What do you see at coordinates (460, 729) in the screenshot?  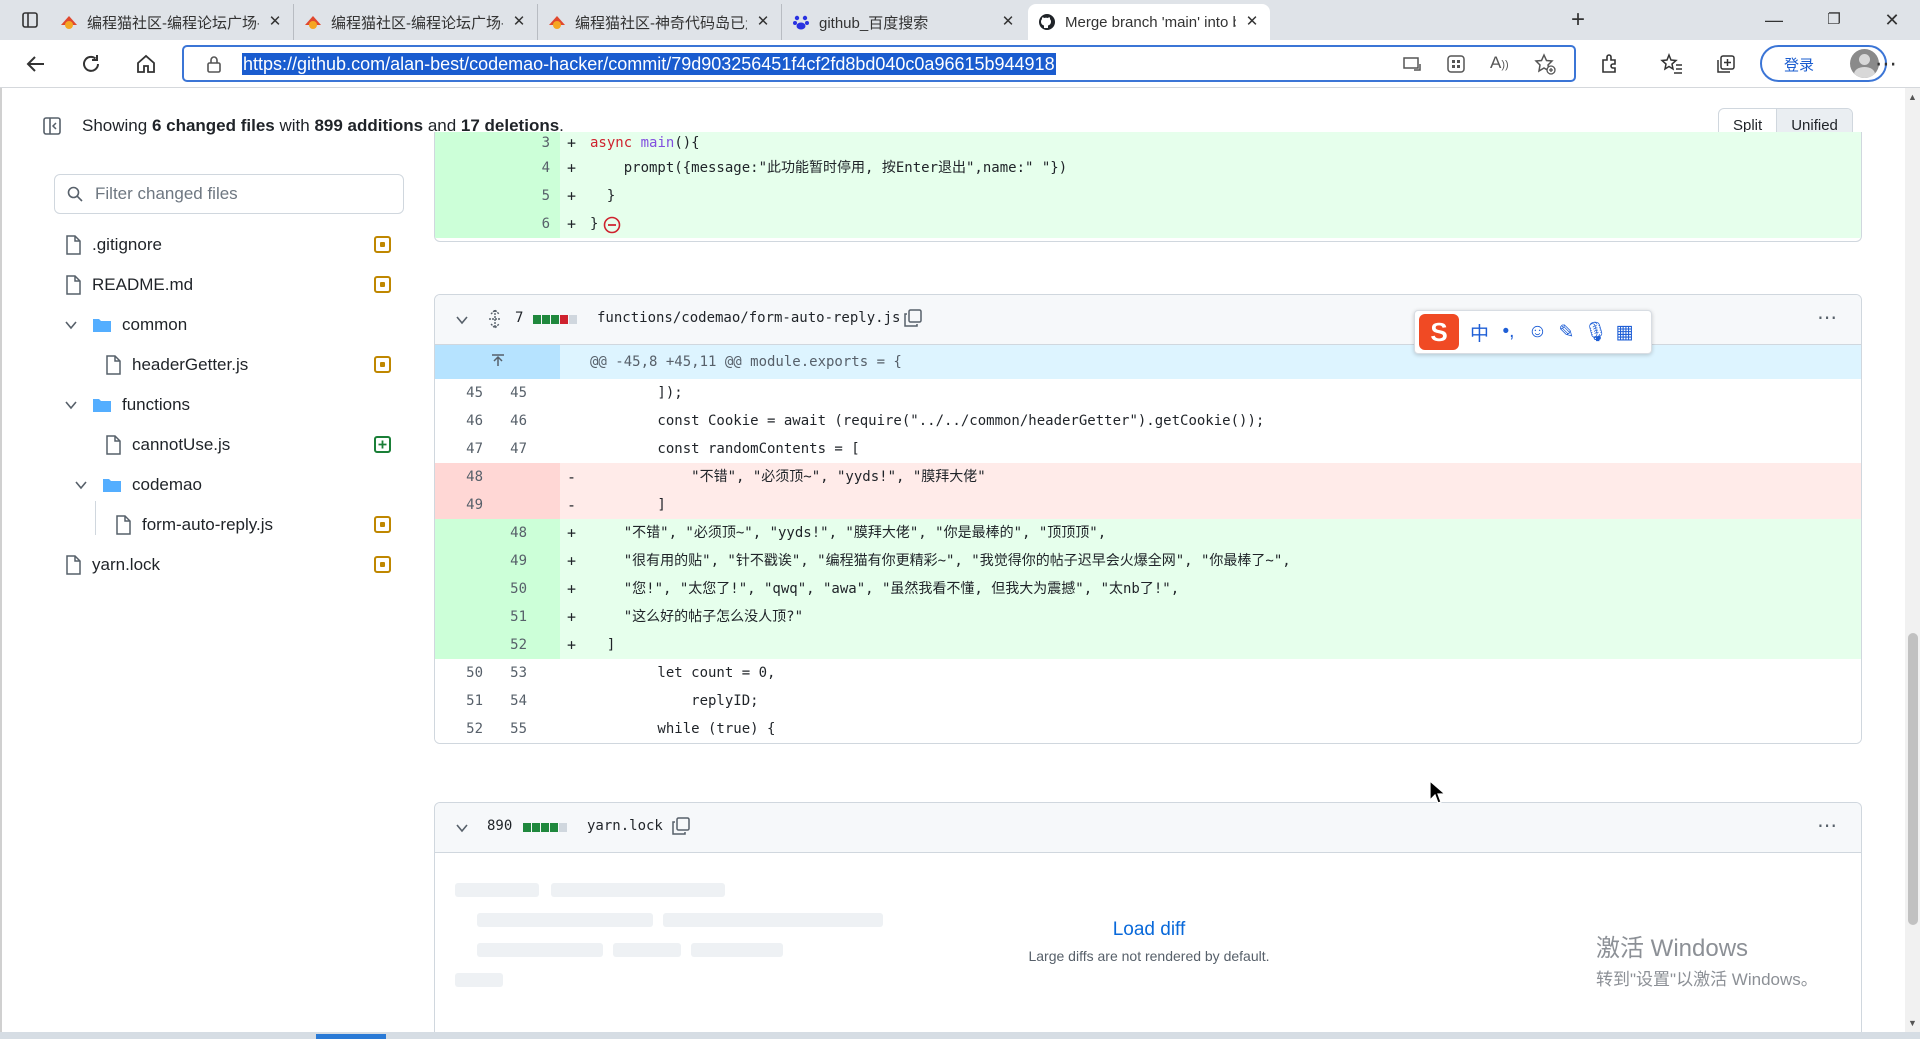 I see `old-line-number: 52` at bounding box center [460, 729].